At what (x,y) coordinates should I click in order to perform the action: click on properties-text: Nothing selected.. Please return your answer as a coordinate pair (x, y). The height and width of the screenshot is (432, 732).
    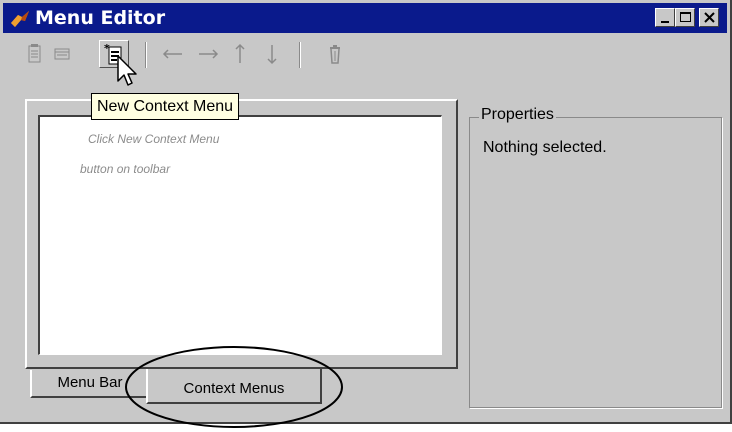
    Looking at the image, I should click on (545, 147).